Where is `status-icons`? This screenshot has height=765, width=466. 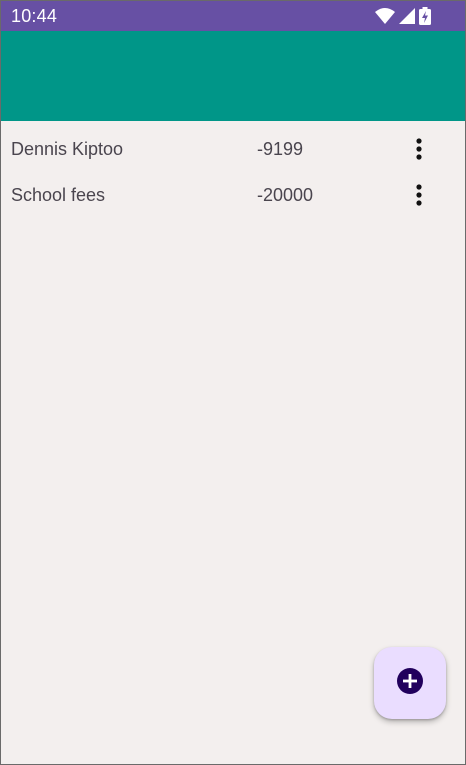 status-icons is located at coordinates (403, 16).